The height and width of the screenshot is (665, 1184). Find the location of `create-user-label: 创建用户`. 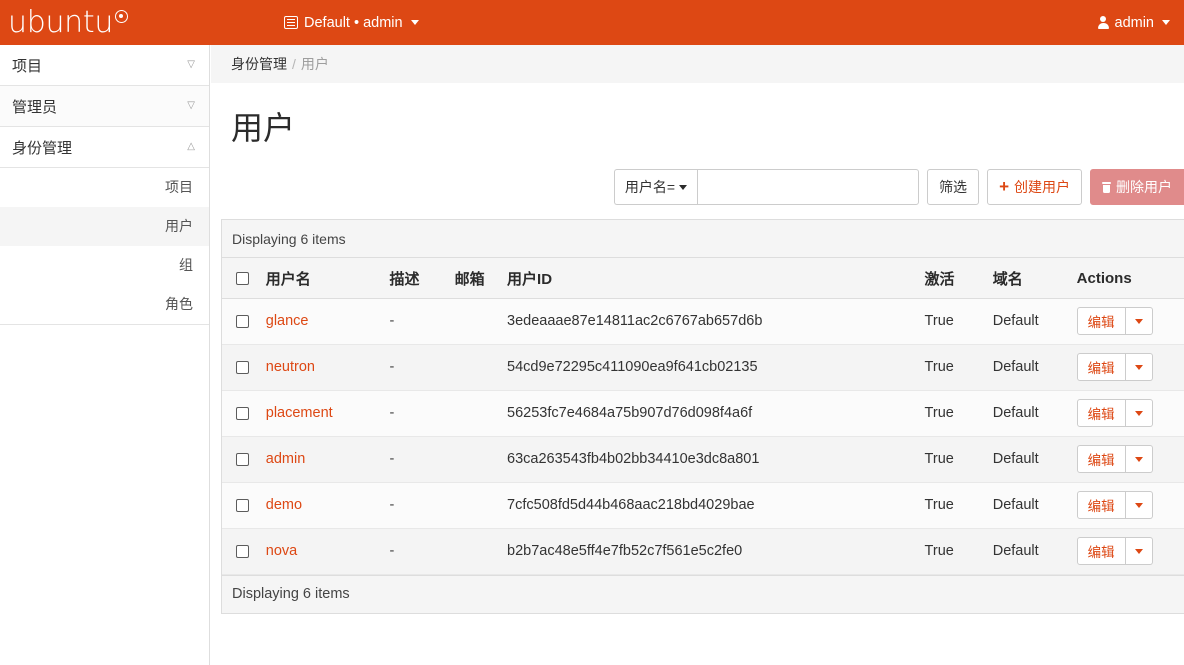

create-user-label: 创建用户 is located at coordinates (1042, 187).